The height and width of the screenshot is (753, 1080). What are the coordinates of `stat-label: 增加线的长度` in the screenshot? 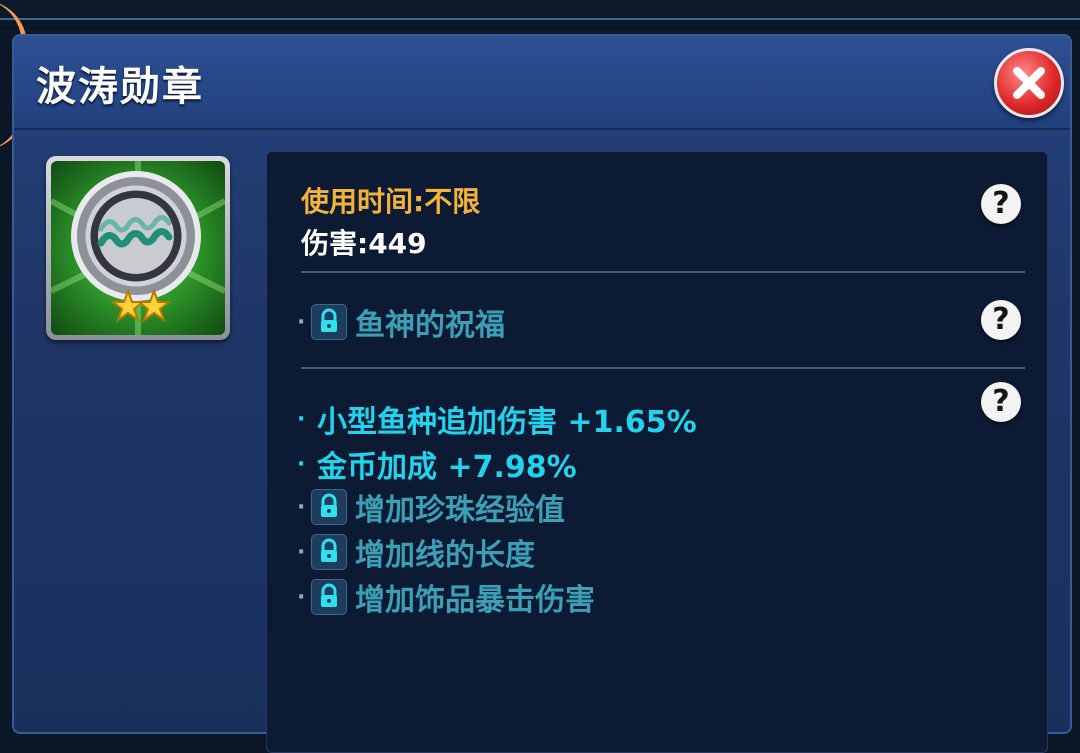 It's located at (445, 555).